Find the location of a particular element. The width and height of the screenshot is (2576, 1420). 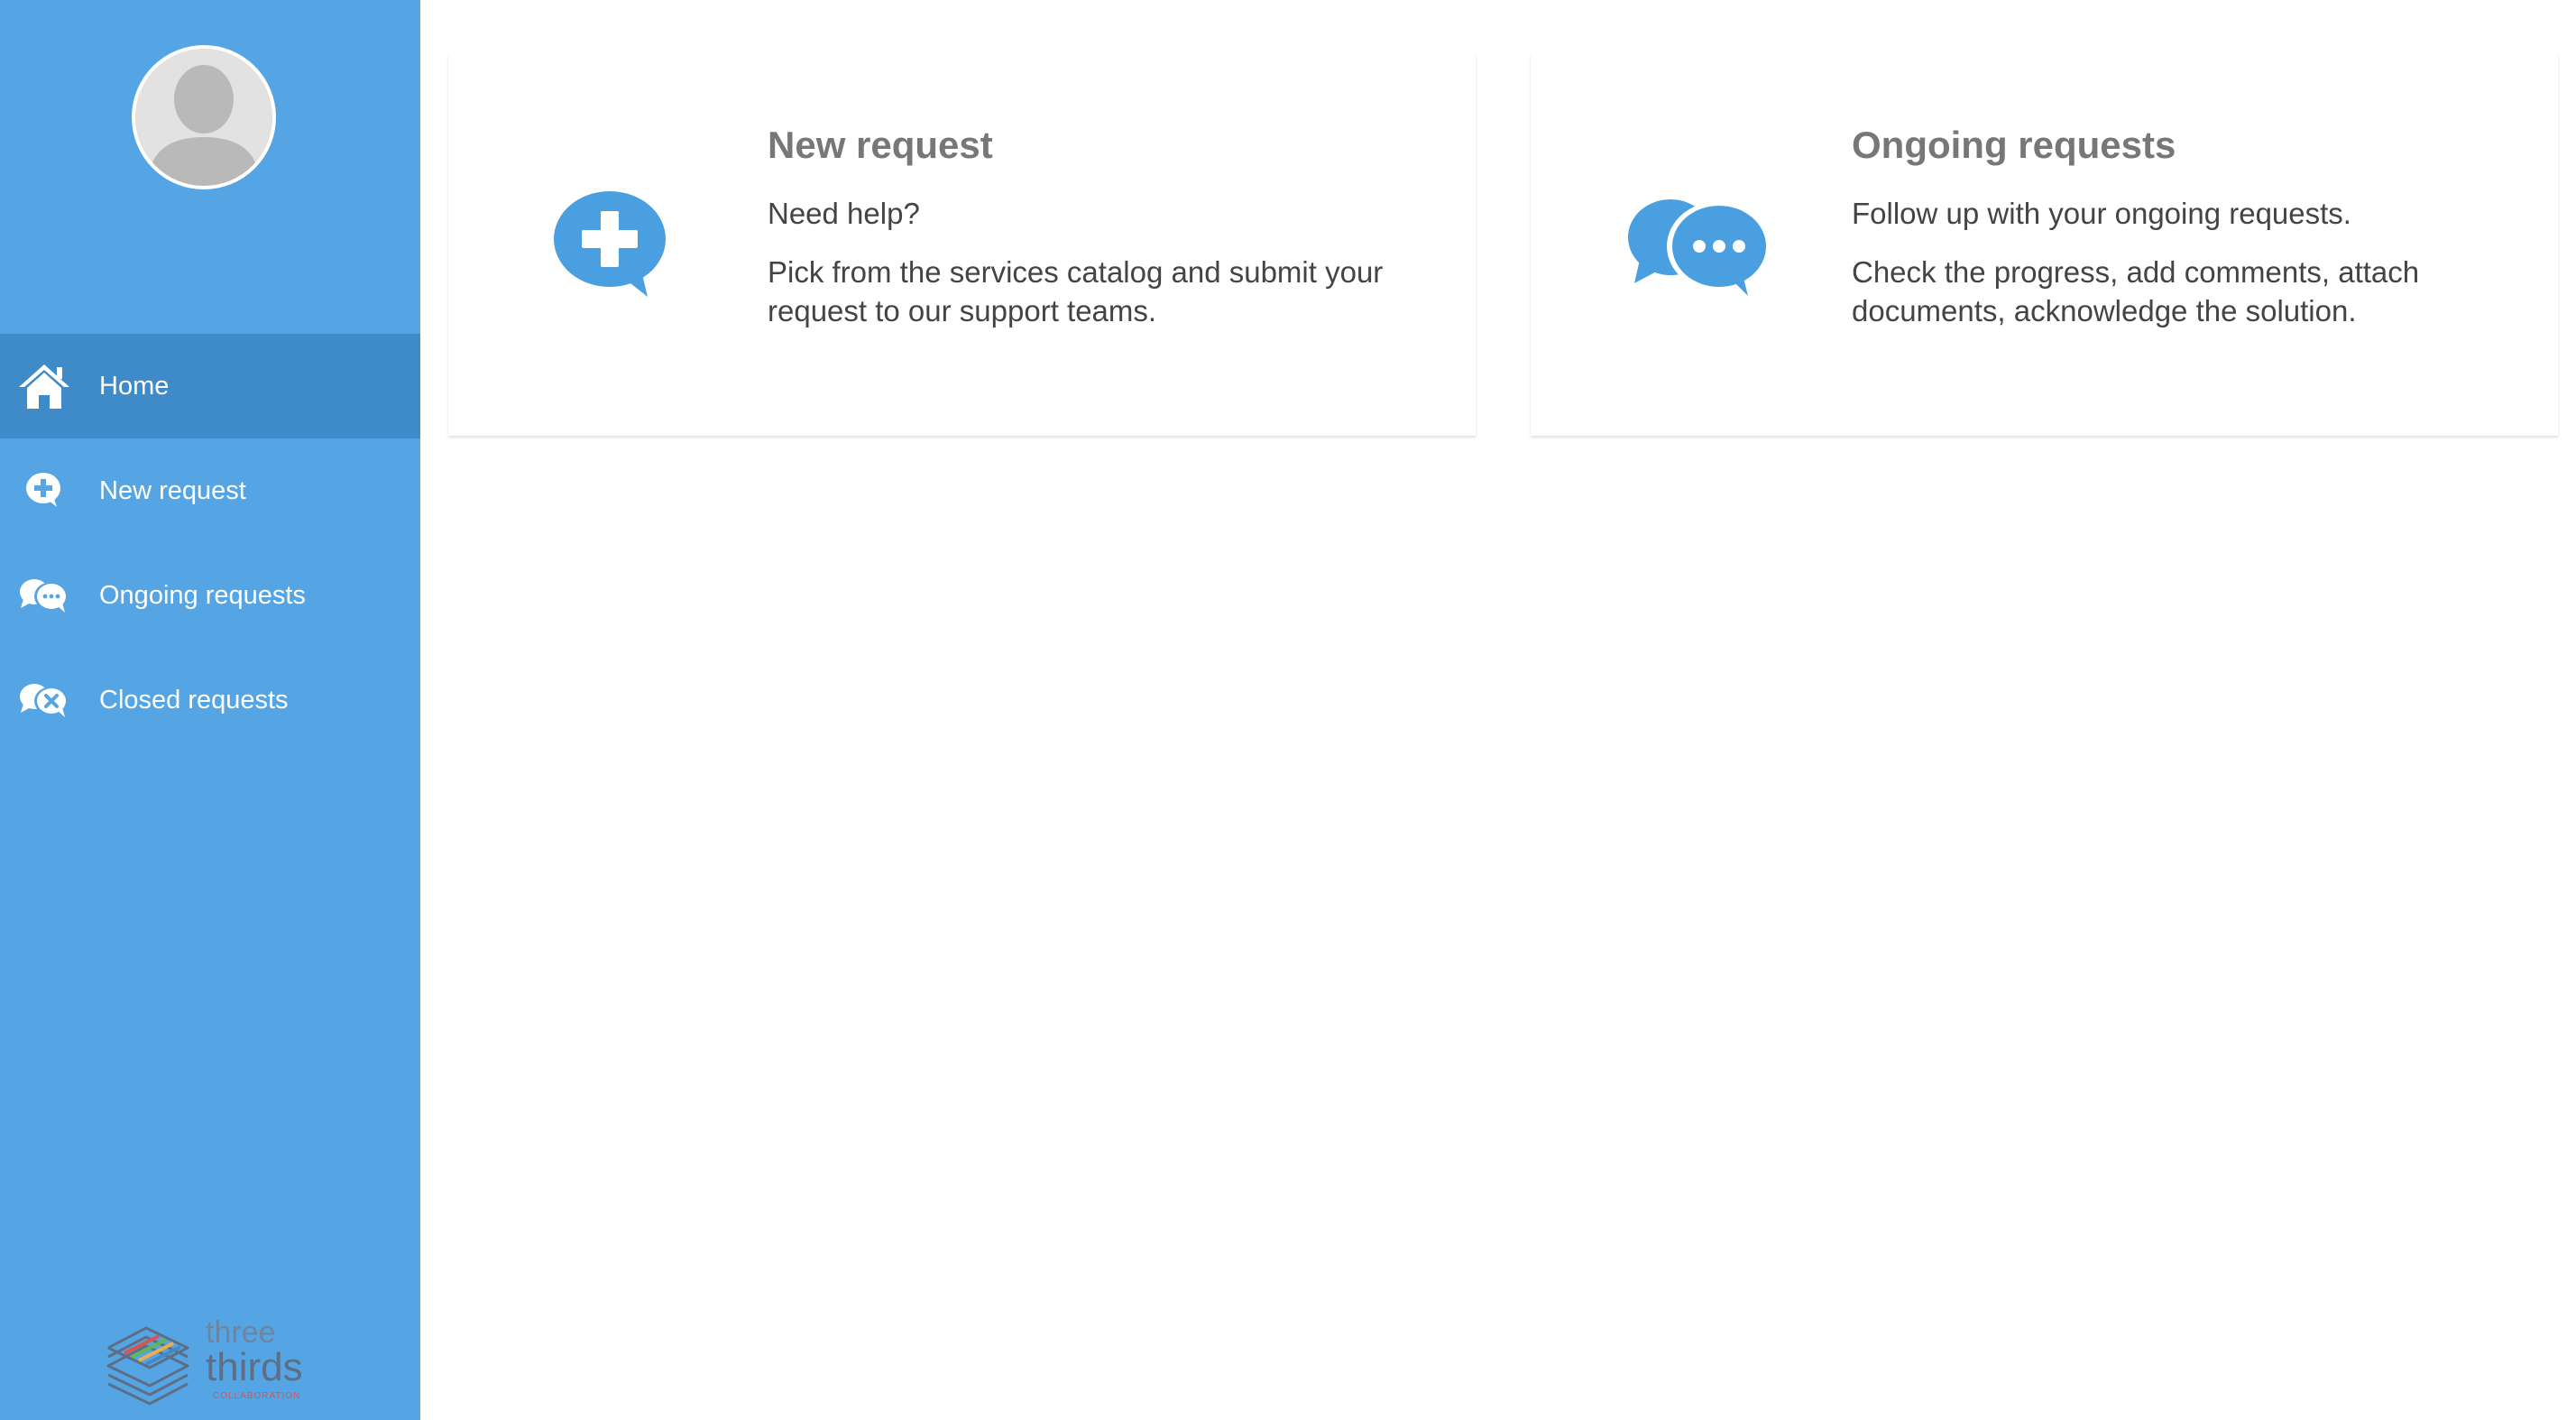

sidebar-item-label: Home is located at coordinates (134, 386).